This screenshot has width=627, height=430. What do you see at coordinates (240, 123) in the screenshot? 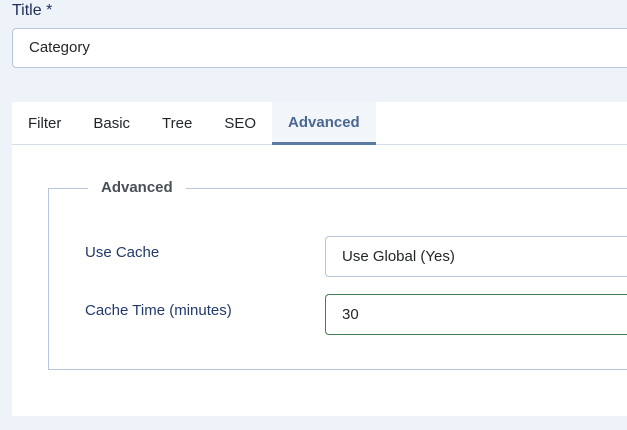
I see `tab-seo: SEO` at bounding box center [240, 123].